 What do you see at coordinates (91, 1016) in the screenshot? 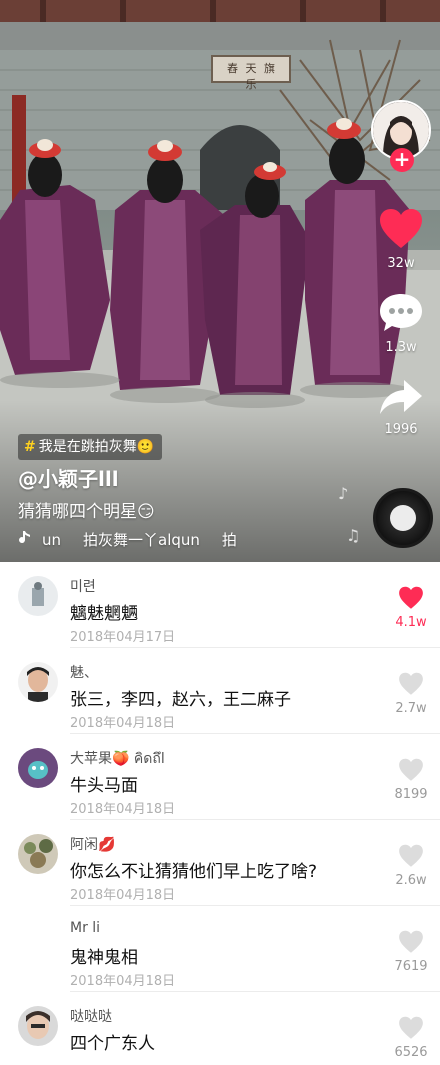
I see `commenter-name: 哒哒哒` at bounding box center [91, 1016].